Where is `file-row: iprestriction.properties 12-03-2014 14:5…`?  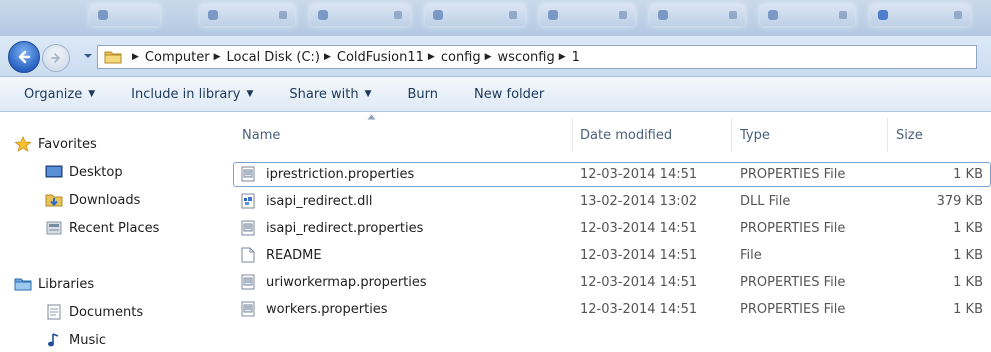
file-row: iprestriction.properties 12-03-2014 14:5… is located at coordinates (612, 174).